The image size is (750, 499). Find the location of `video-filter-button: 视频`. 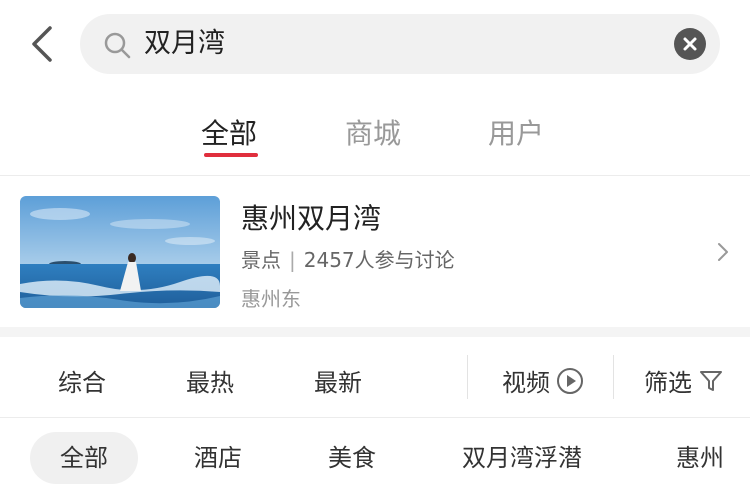

video-filter-button: 视频 is located at coordinates (543, 382).